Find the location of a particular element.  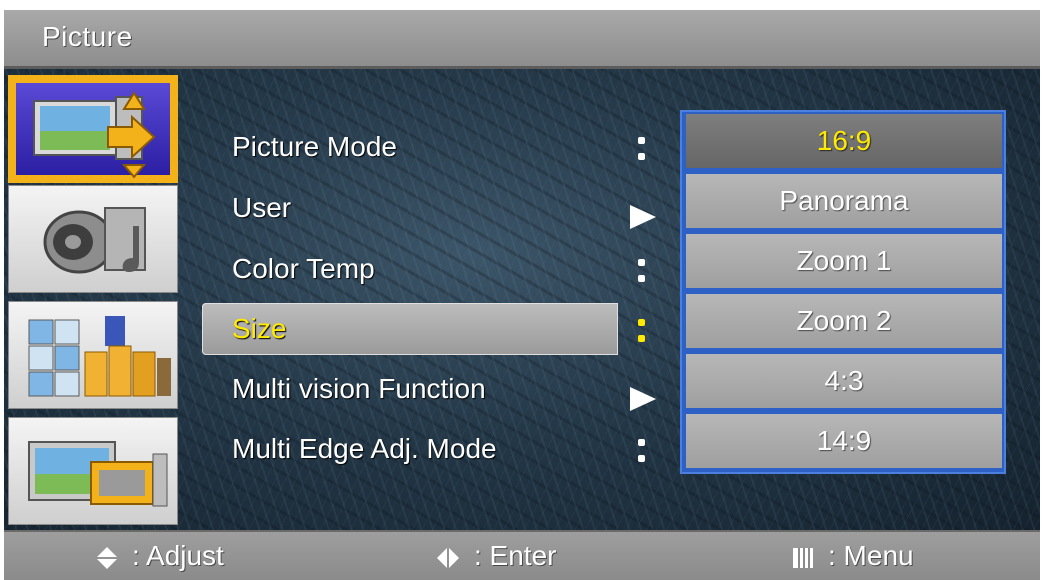

sound-icon is located at coordinates (94, 240).